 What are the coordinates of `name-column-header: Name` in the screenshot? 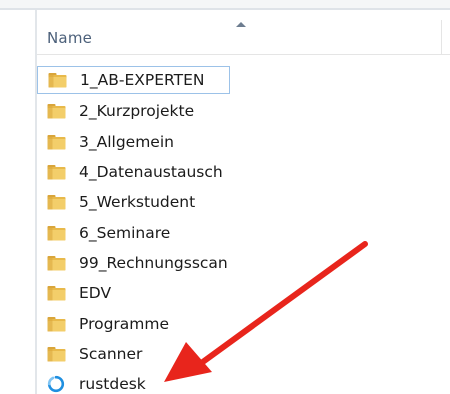 It's located at (69, 38).